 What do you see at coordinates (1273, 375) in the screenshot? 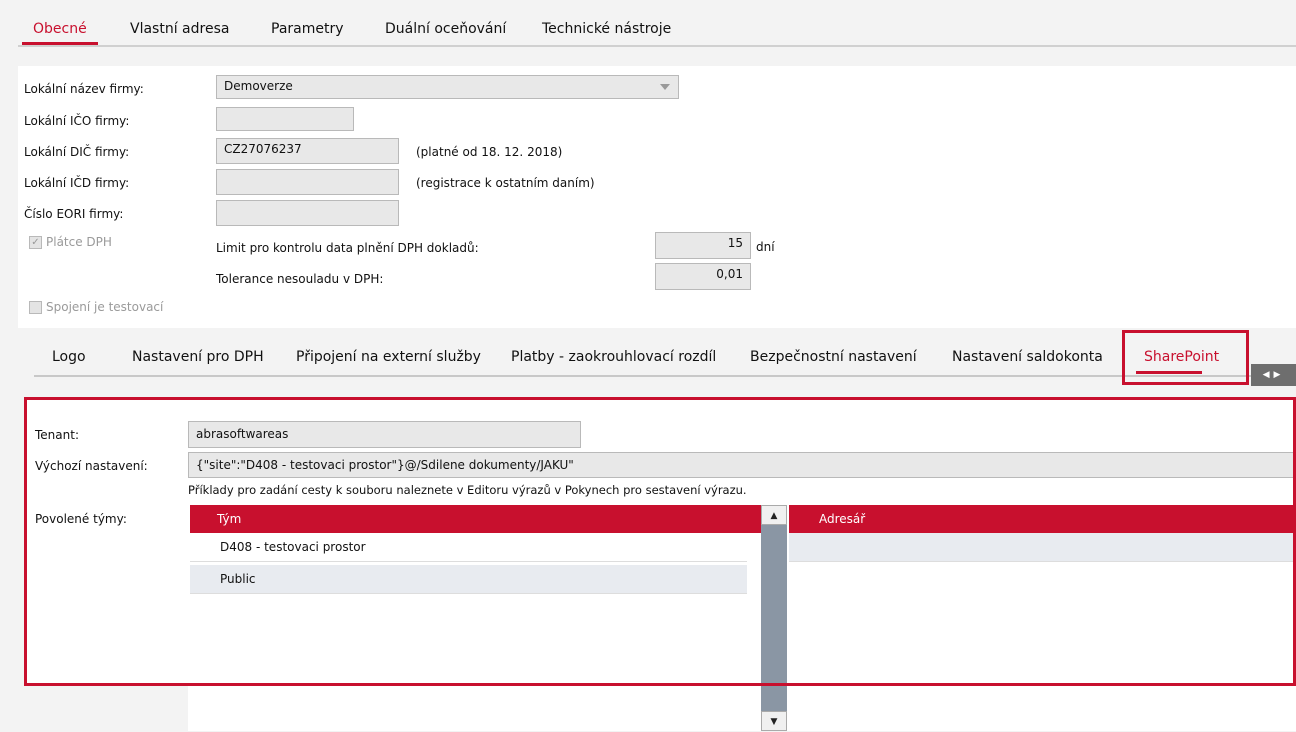
I see `tab-scroll-arrows: ◀▶` at bounding box center [1273, 375].